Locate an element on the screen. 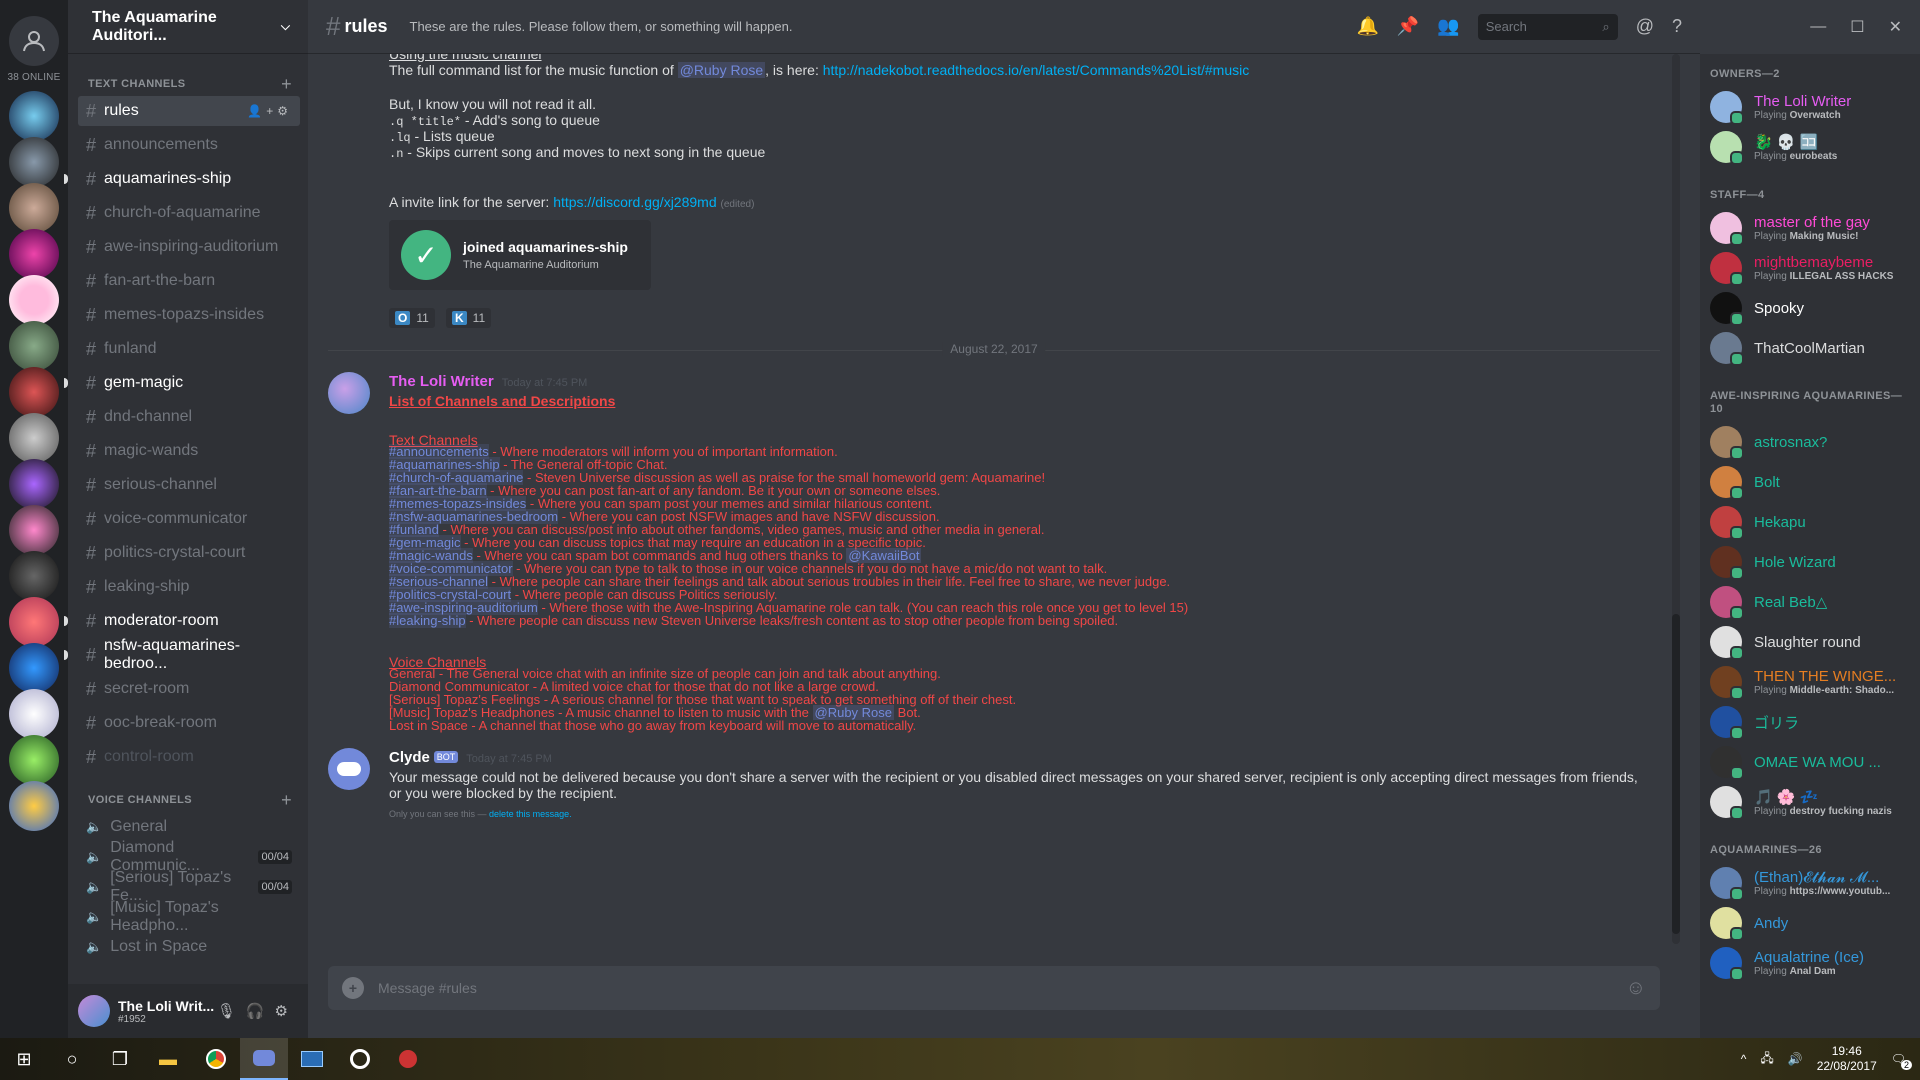 The image size is (1920, 1080). scrollbar is located at coordinates (1676, 499).